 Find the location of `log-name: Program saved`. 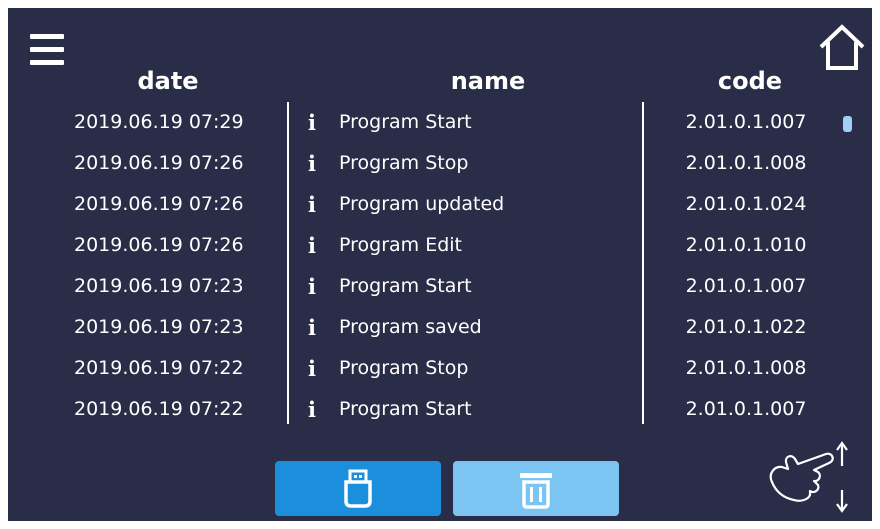

log-name: Program saved is located at coordinates (410, 327).